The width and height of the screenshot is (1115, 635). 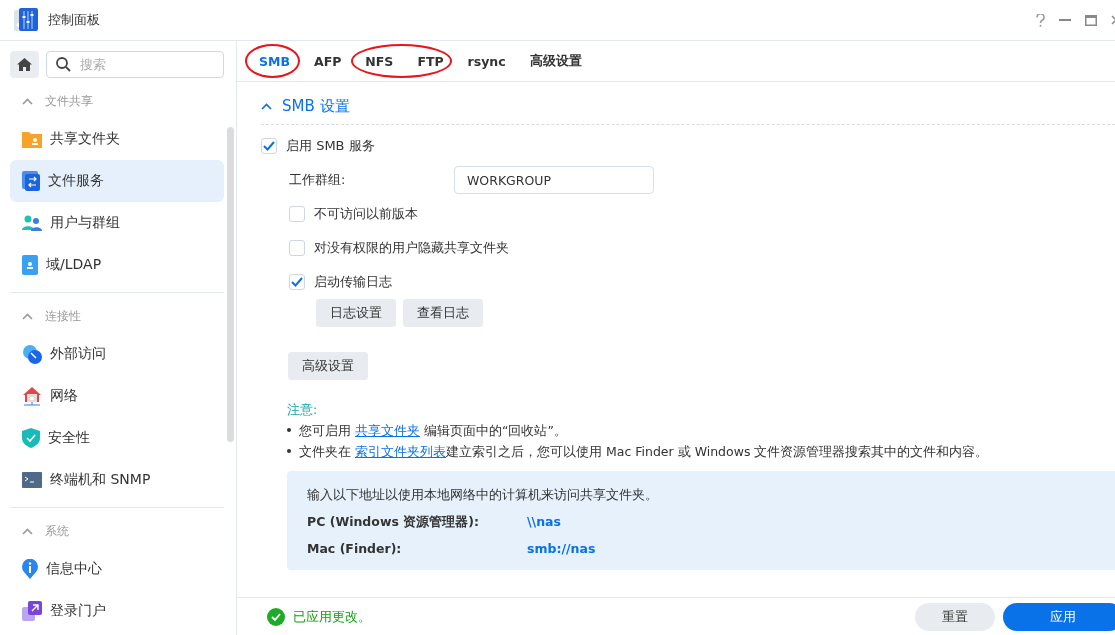 What do you see at coordinates (355, 548) in the screenshot?
I see `address-label: Mac (Finder):` at bounding box center [355, 548].